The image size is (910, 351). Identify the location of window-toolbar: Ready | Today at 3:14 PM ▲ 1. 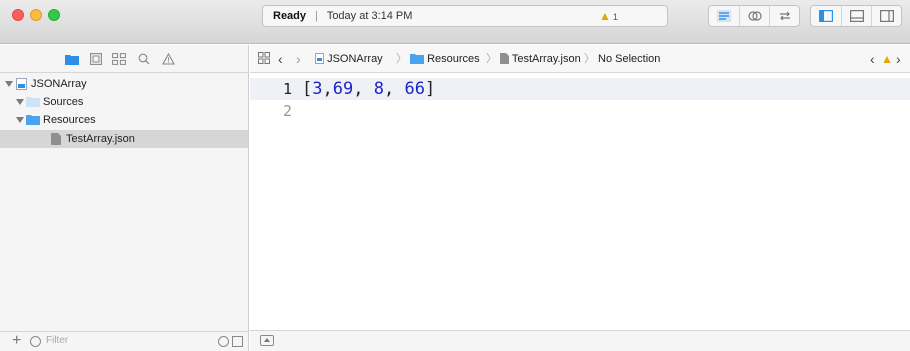
(455, 22).